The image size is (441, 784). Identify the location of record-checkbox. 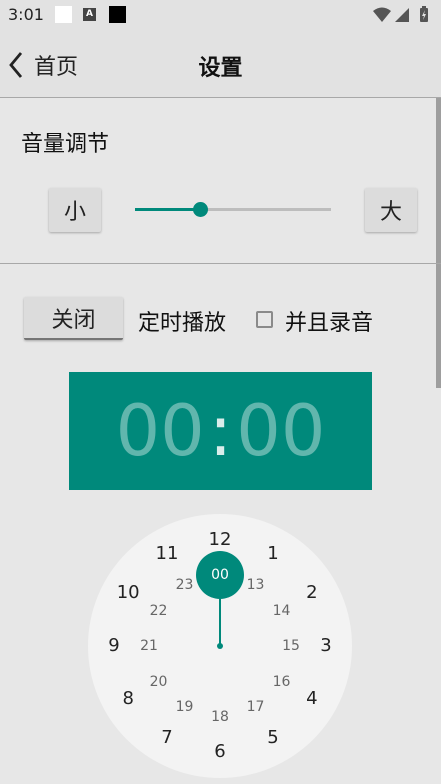
(264, 319).